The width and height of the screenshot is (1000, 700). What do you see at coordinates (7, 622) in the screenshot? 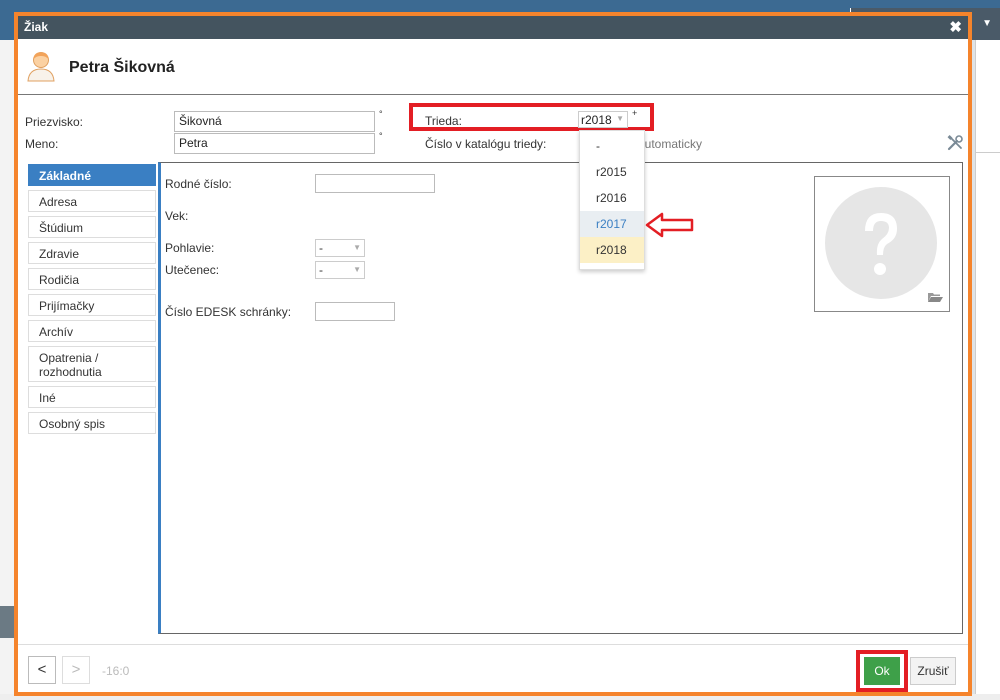
I see `app-left-block` at bounding box center [7, 622].